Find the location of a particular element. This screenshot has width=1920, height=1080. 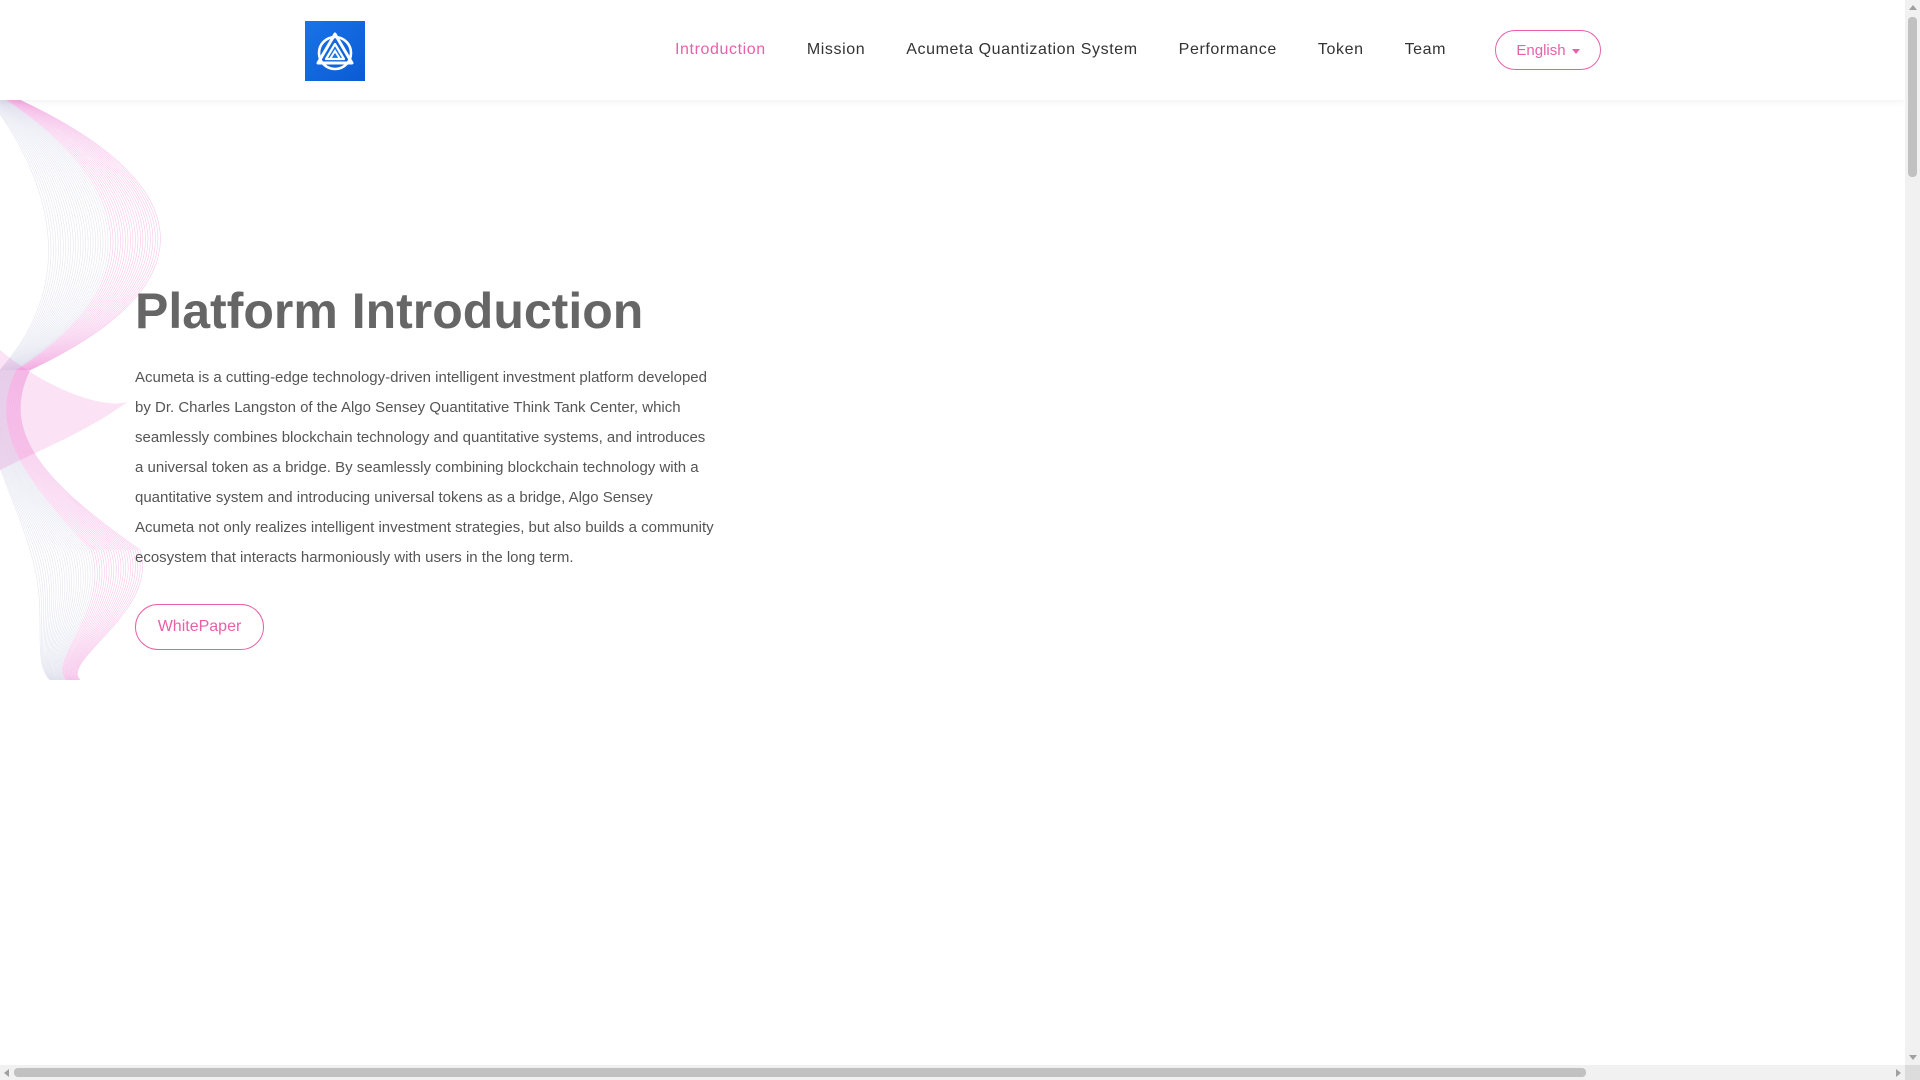

scroll-left-arrow-icon is located at coordinates (6, 1073).